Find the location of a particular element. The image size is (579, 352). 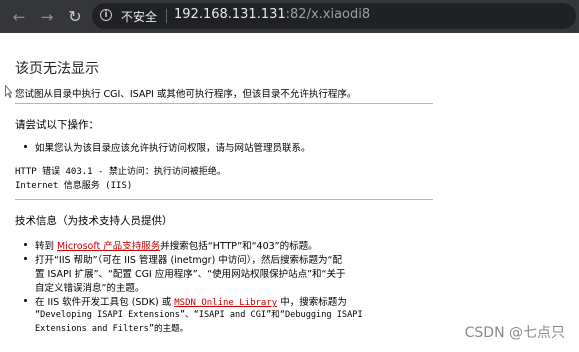

back-arrow-icon: ← is located at coordinates (19, 17).